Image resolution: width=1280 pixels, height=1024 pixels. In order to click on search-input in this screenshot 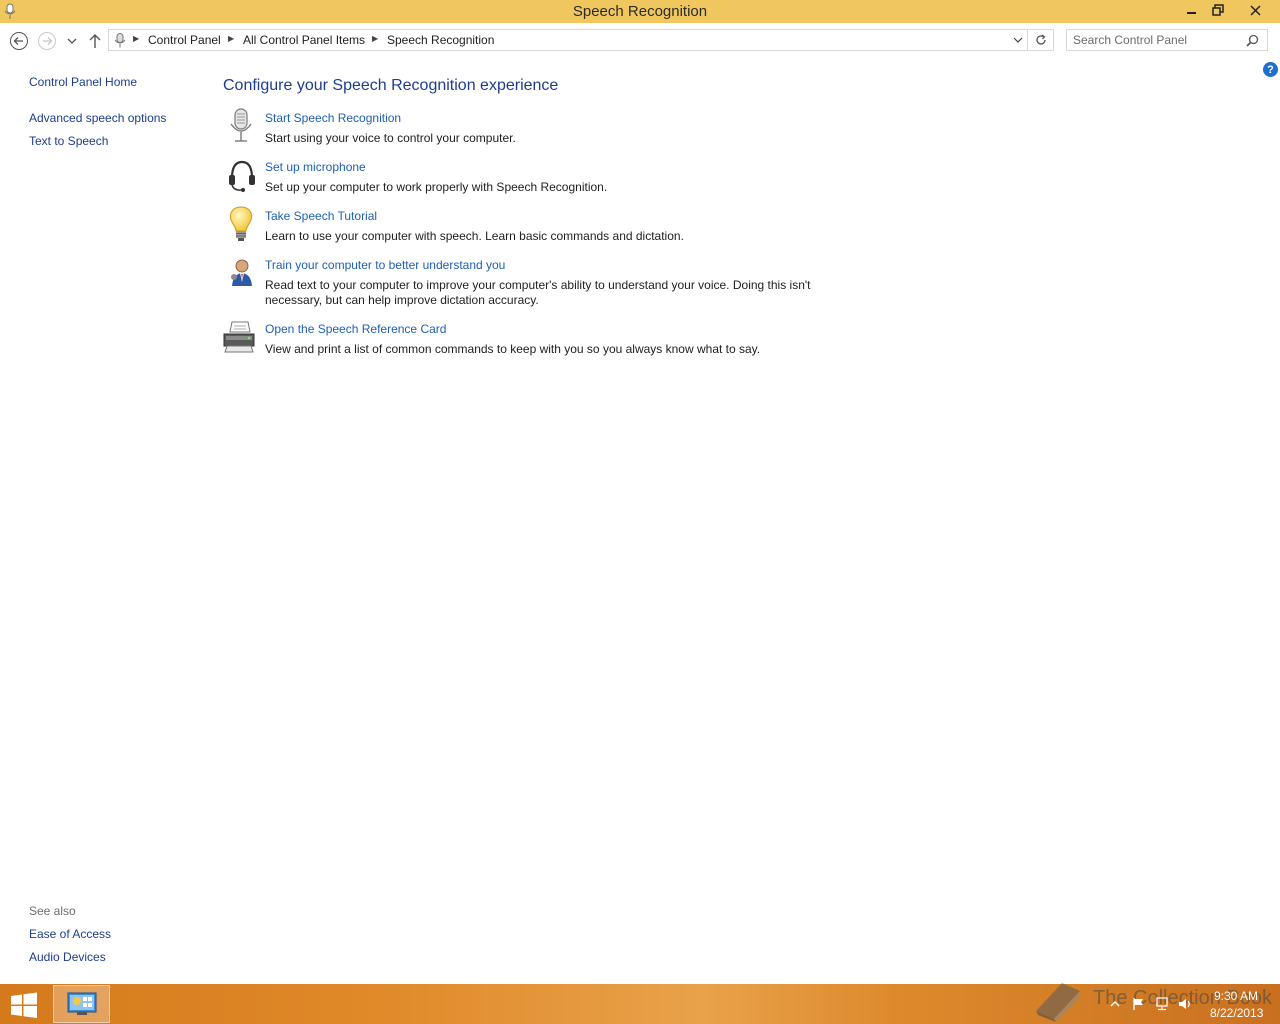, I will do `click(1158, 40)`.